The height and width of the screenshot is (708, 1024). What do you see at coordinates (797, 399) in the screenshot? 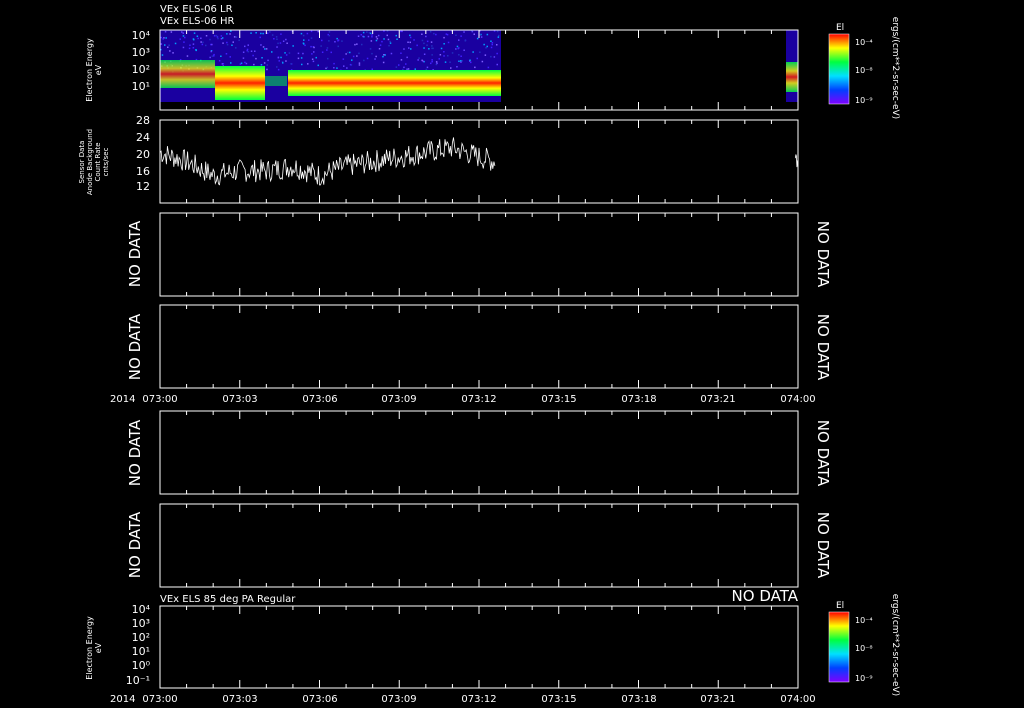
I see `time-axis1-tick-8: 074:00` at bounding box center [797, 399].